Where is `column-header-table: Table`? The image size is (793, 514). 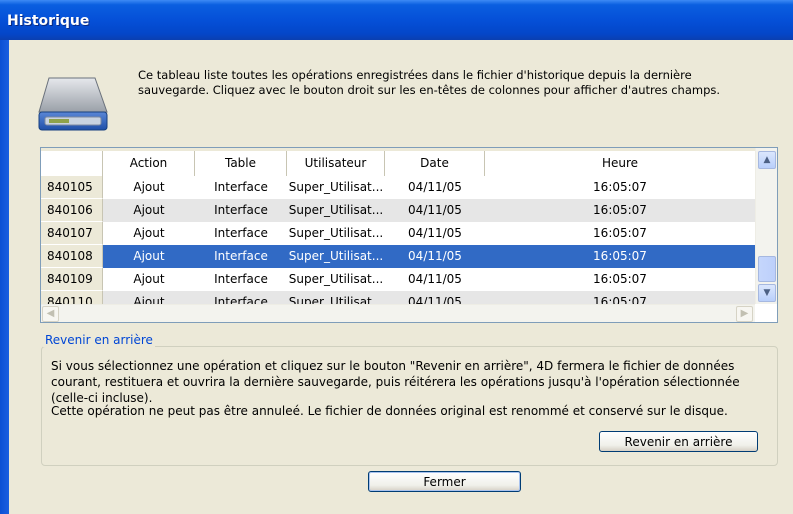
column-header-table: Table is located at coordinates (241, 163).